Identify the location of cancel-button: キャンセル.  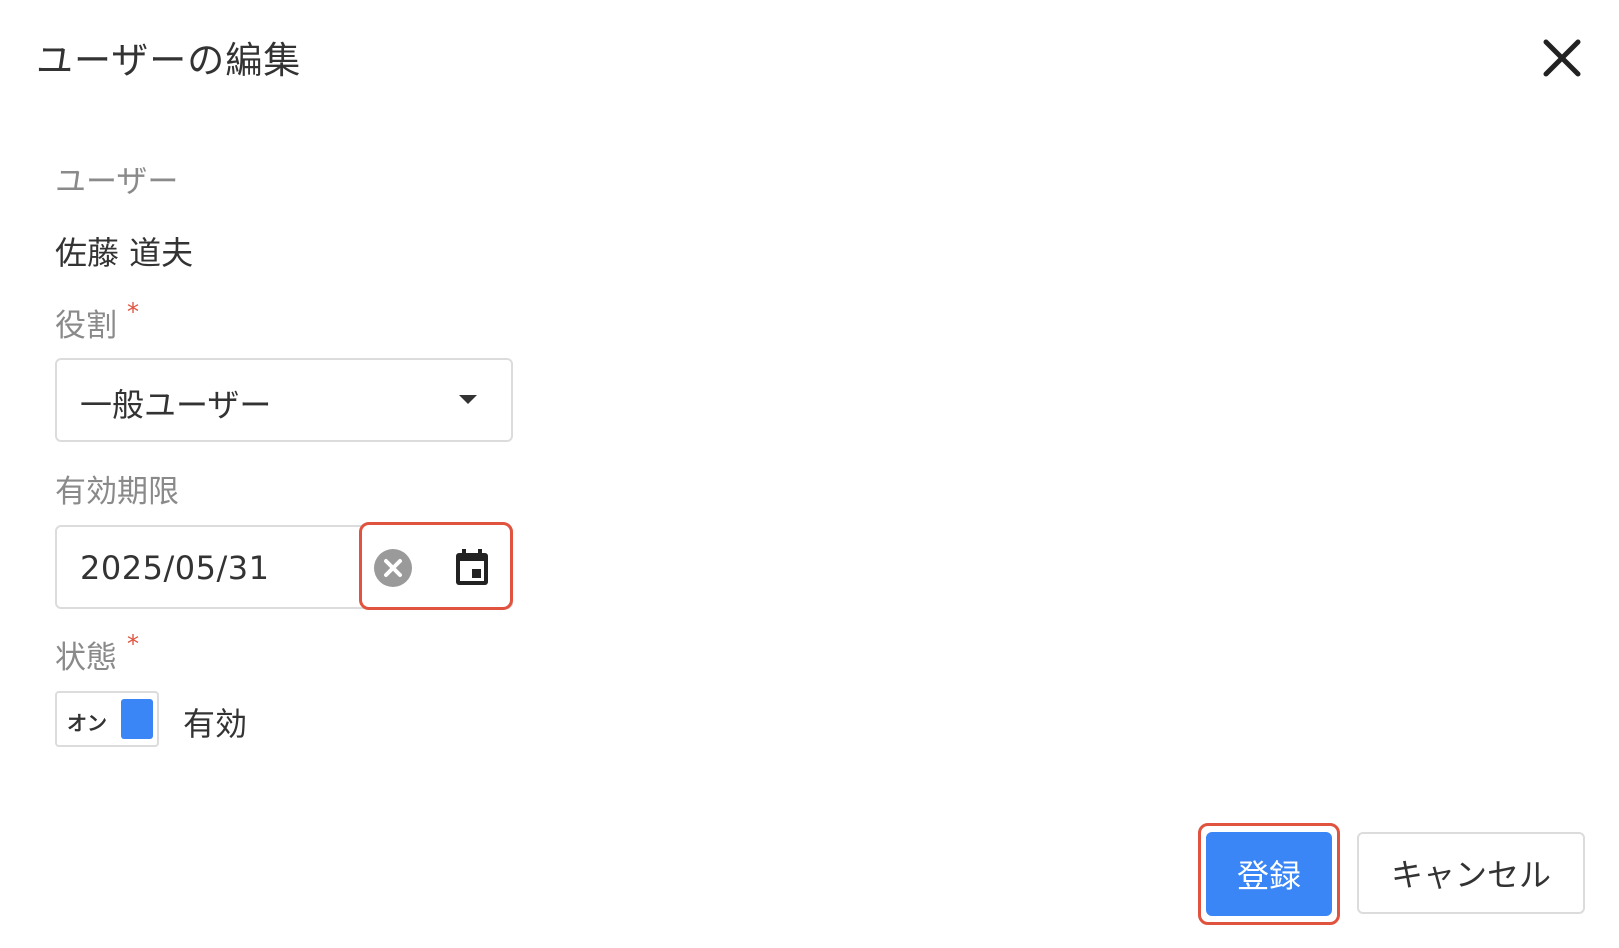
(1471, 873).